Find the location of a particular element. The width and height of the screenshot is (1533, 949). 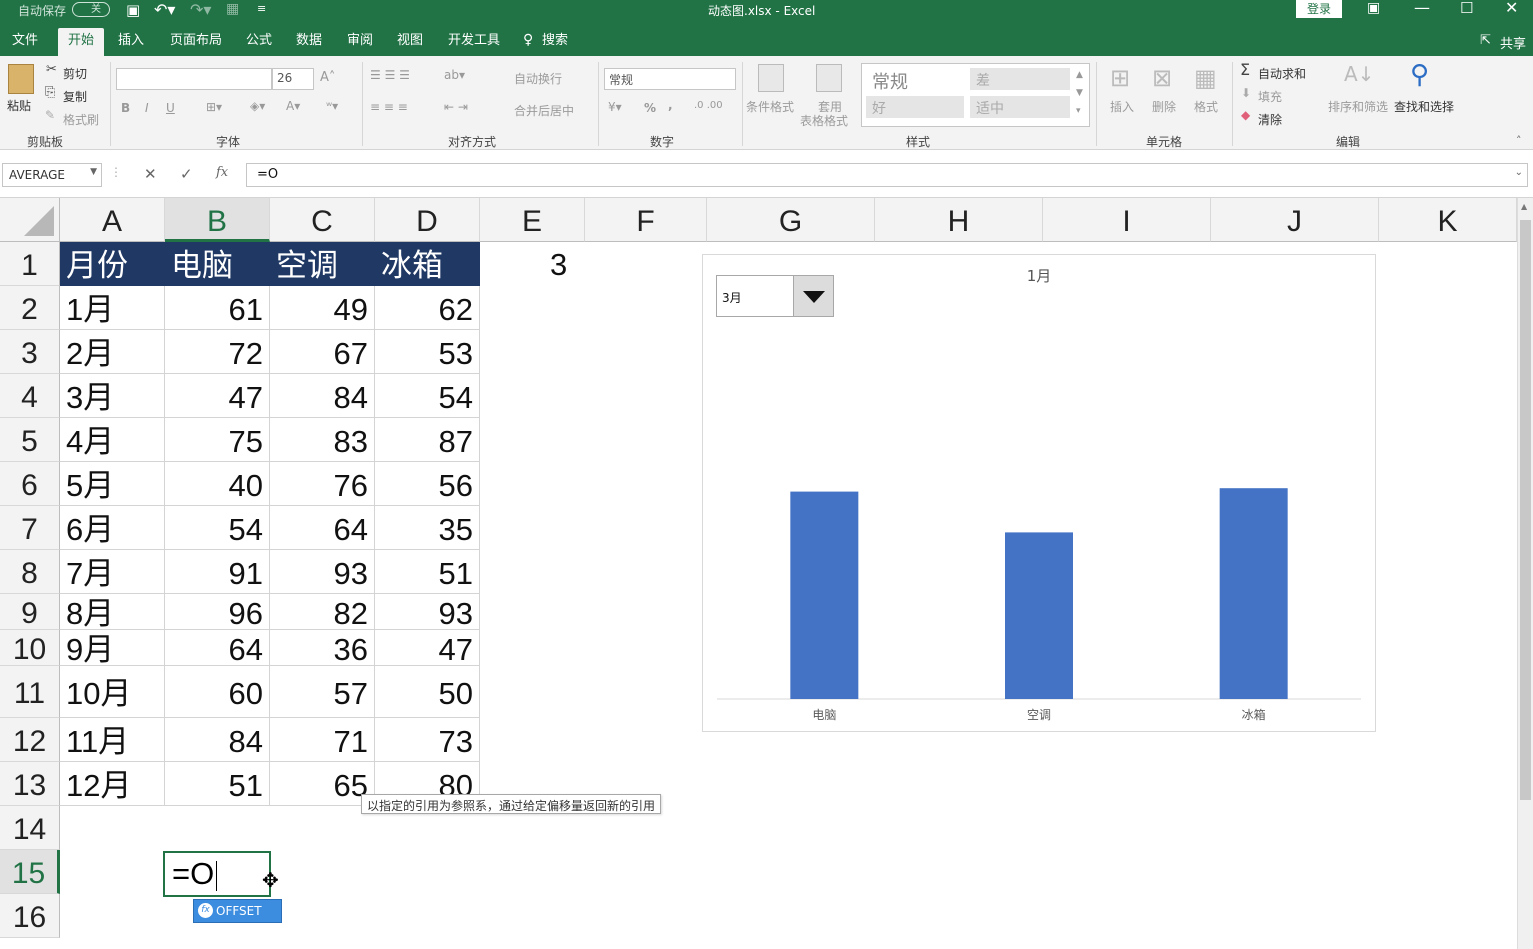

wrap-text-button: 自动换行 is located at coordinates (538, 78).